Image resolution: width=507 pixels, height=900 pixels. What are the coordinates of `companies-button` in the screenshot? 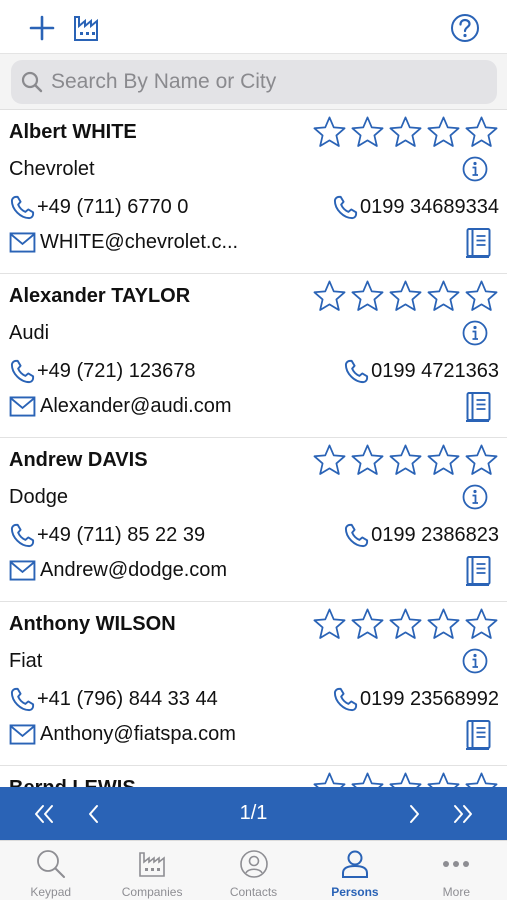 It's located at (88, 28).